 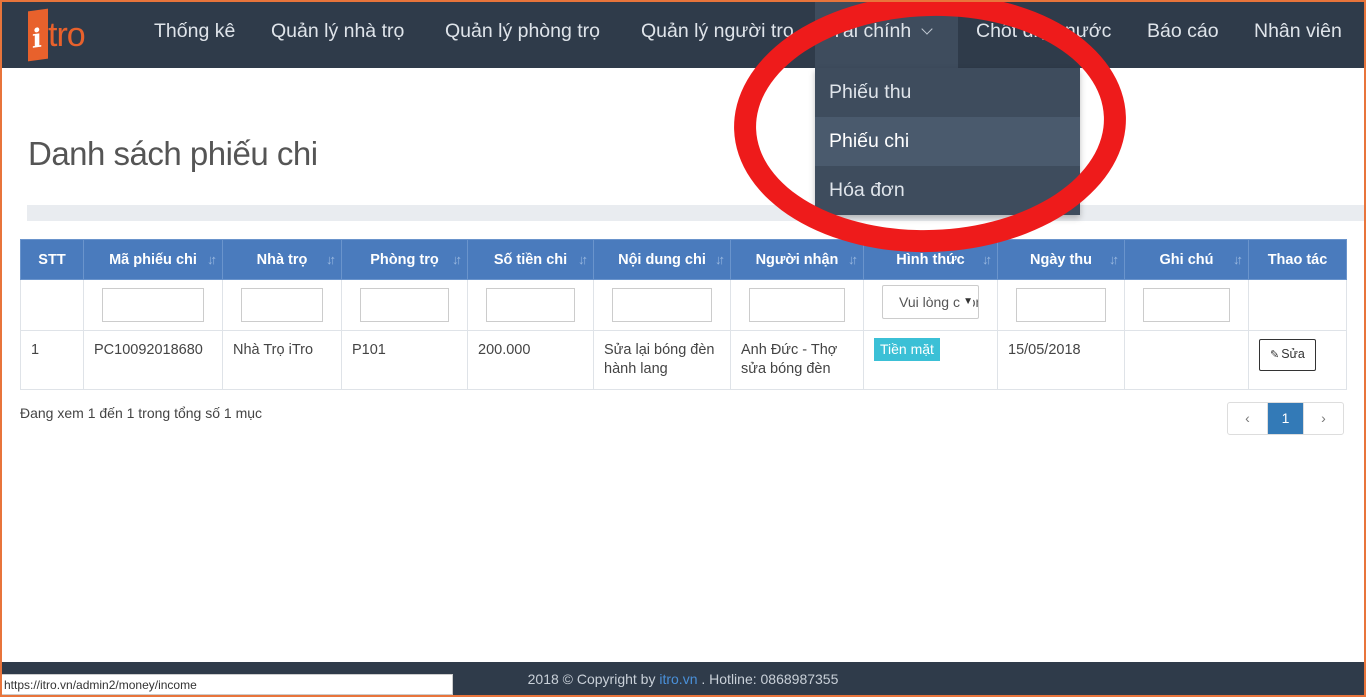 What do you see at coordinates (662, 360) in the screenshot?
I see `cell-noi-dung-chi: Sửa lại bóng đèn hành lang` at bounding box center [662, 360].